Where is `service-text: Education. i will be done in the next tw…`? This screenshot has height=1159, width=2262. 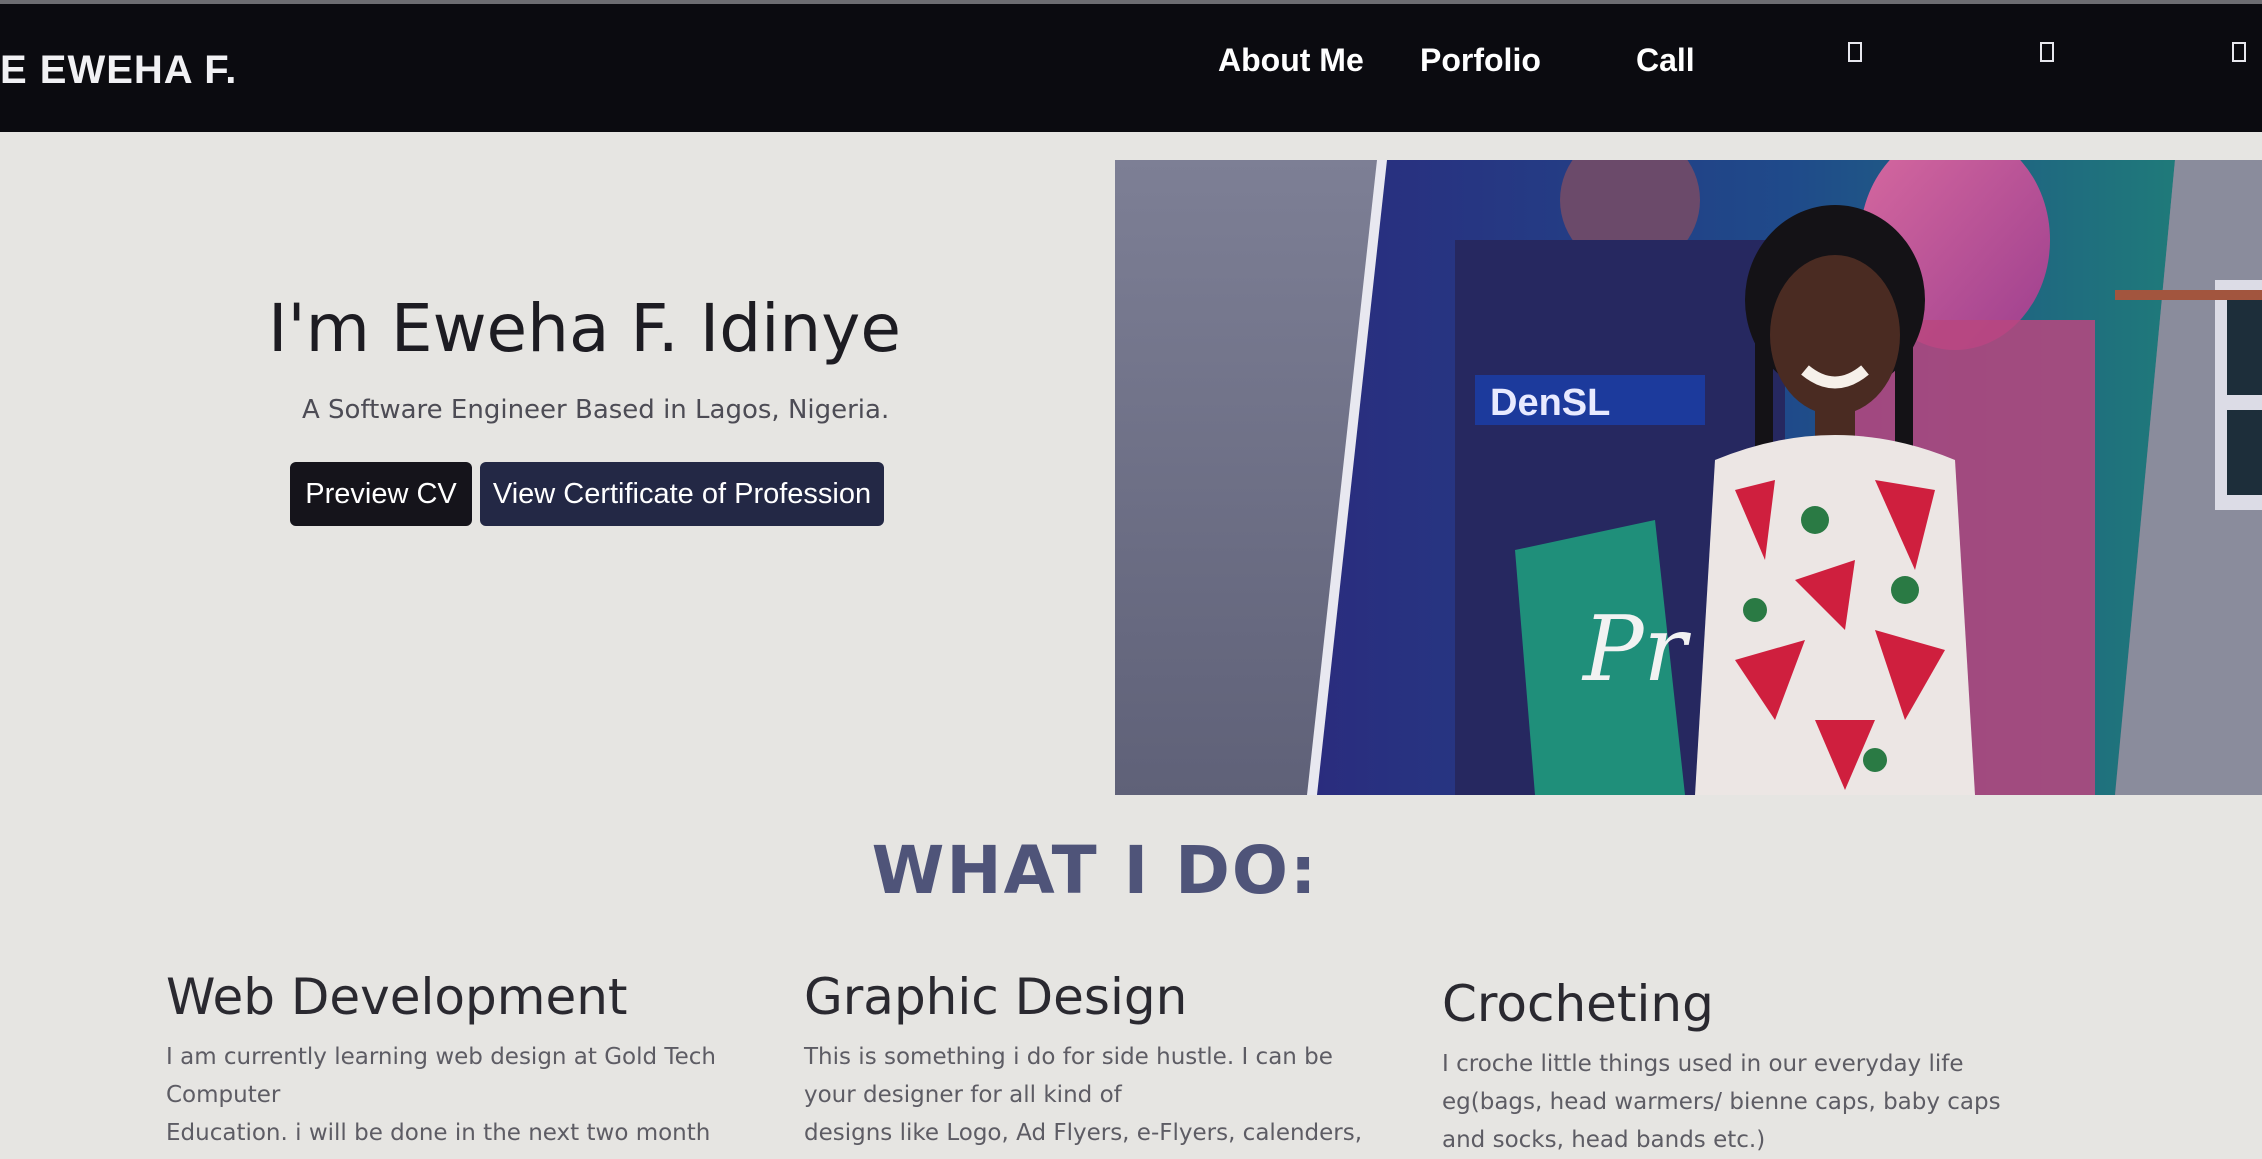
service-text: Education. i will be done in the next tw… is located at coordinates (438, 1133).